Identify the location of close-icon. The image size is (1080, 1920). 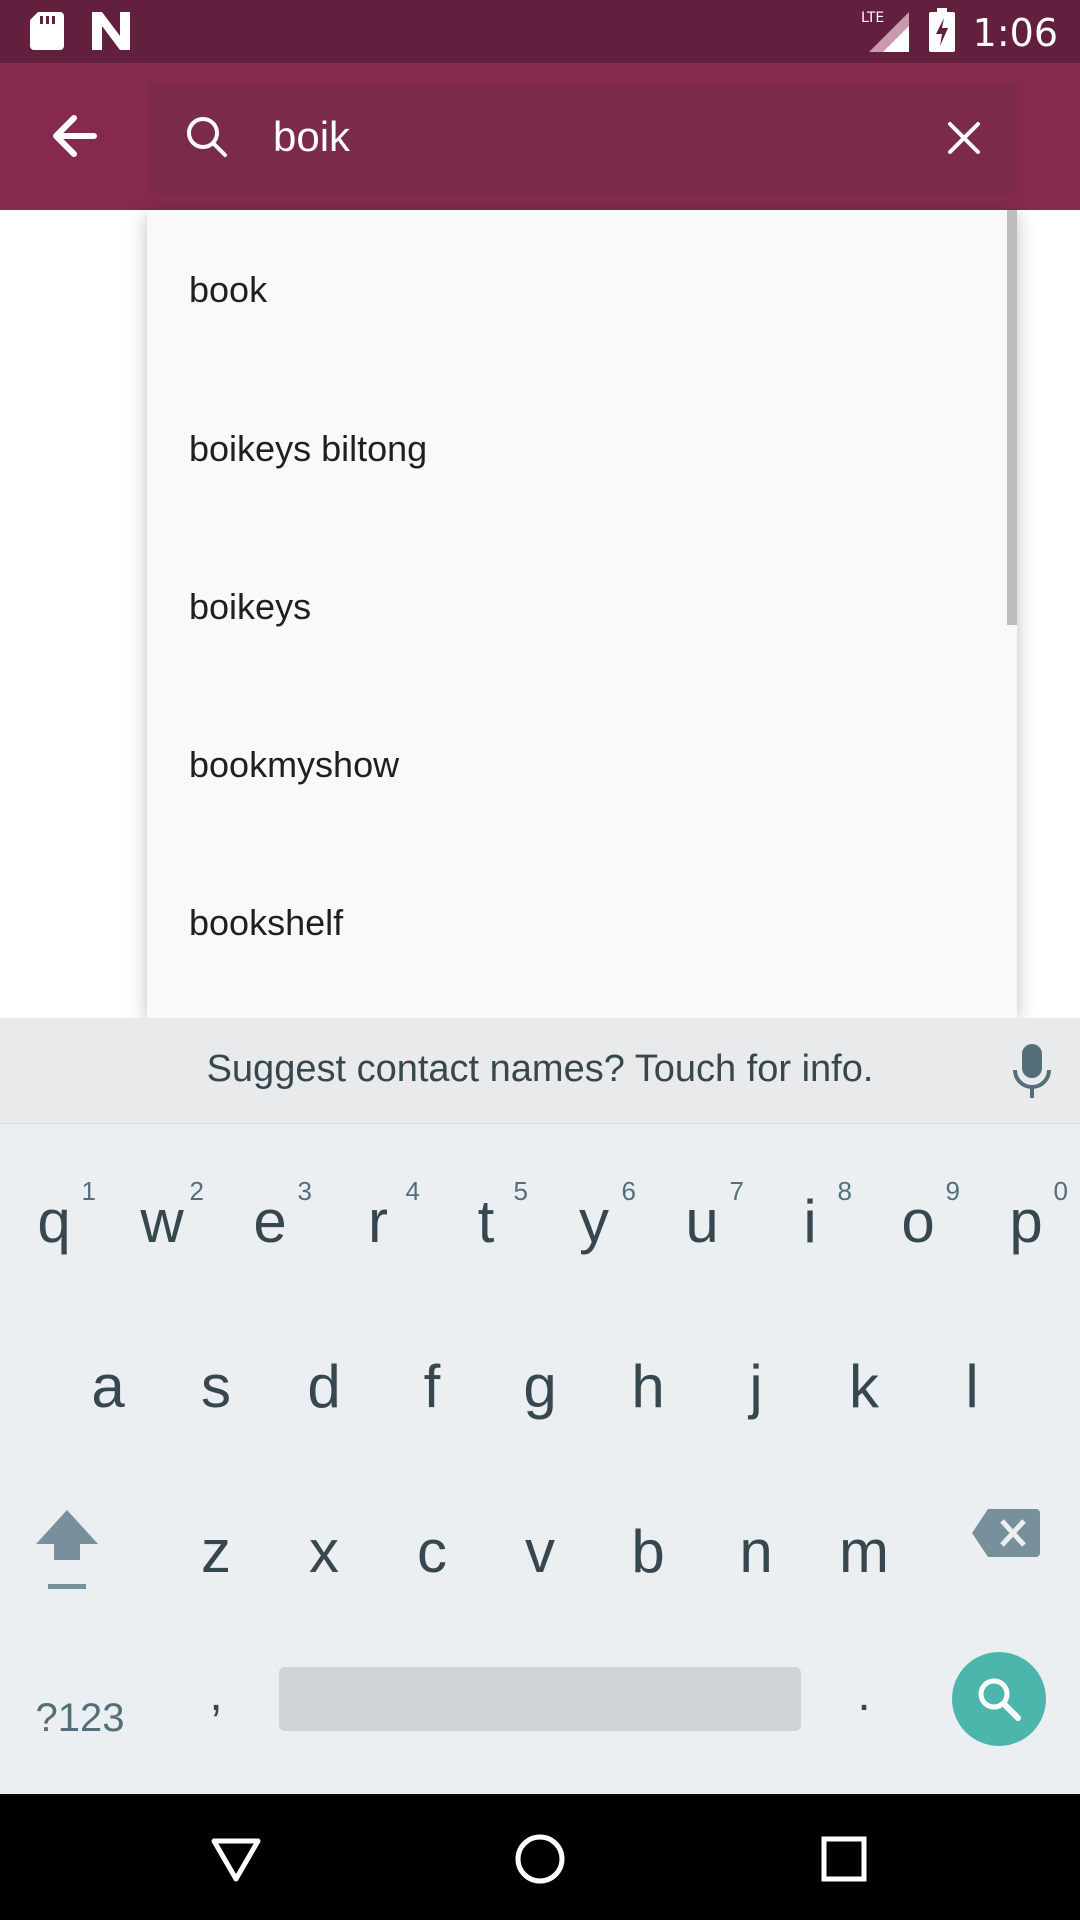
(964, 138).